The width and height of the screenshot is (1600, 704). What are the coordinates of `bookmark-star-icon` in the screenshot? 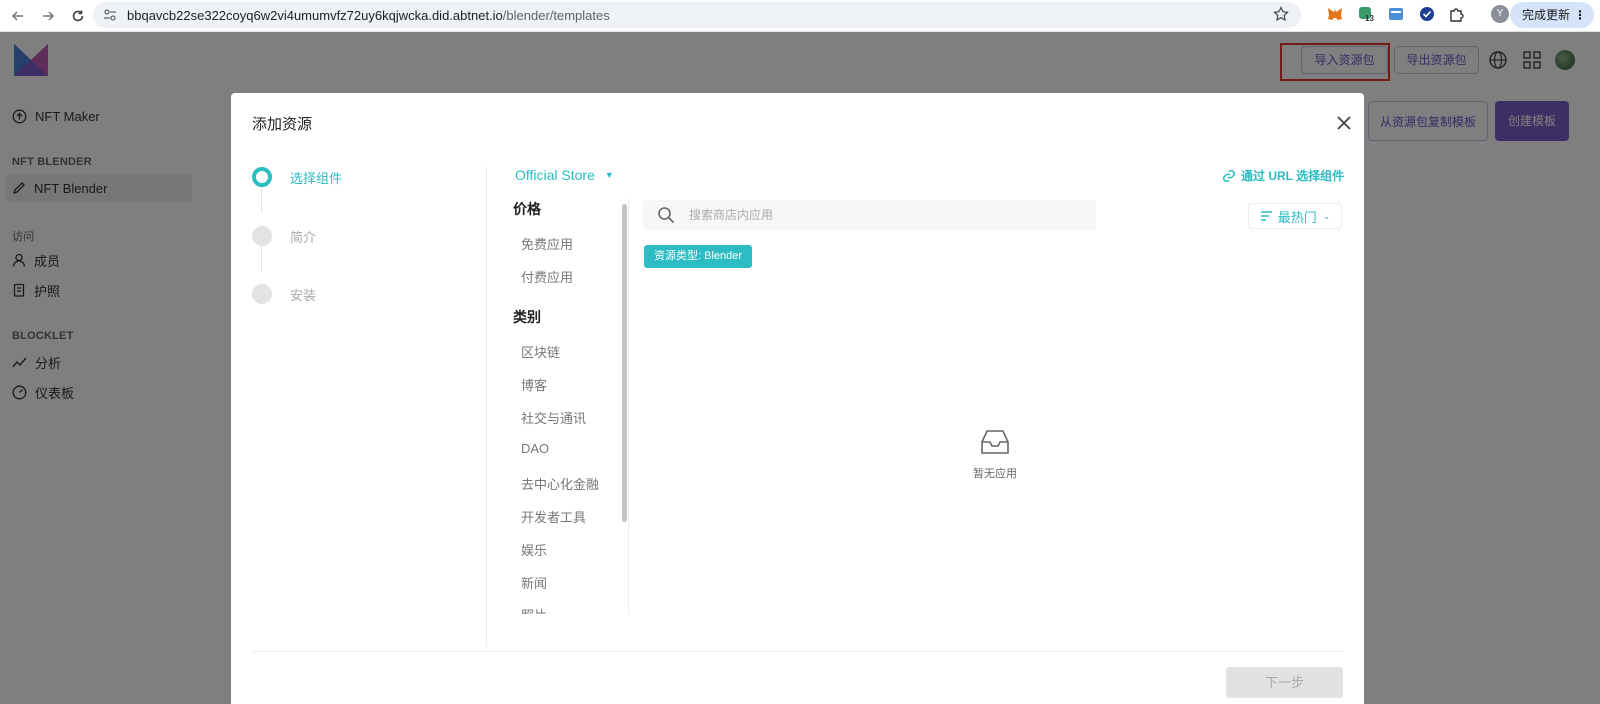 It's located at (1281, 14).